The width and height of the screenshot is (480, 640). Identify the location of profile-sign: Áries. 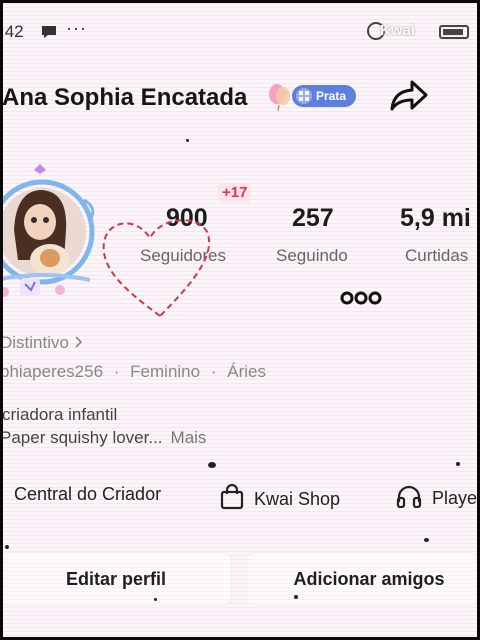
(246, 371).